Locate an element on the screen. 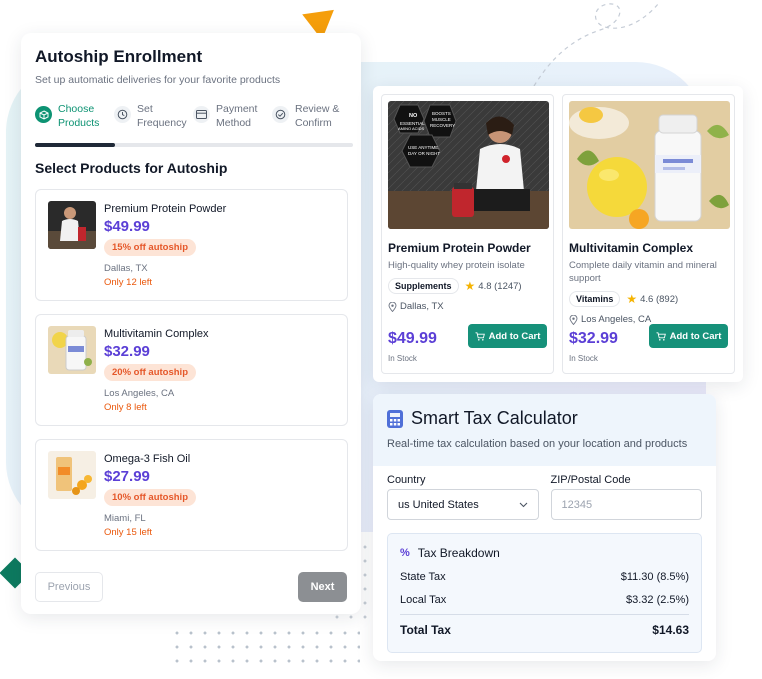 This screenshot has width=762, height=679. previous-button: Previous is located at coordinates (69, 587).